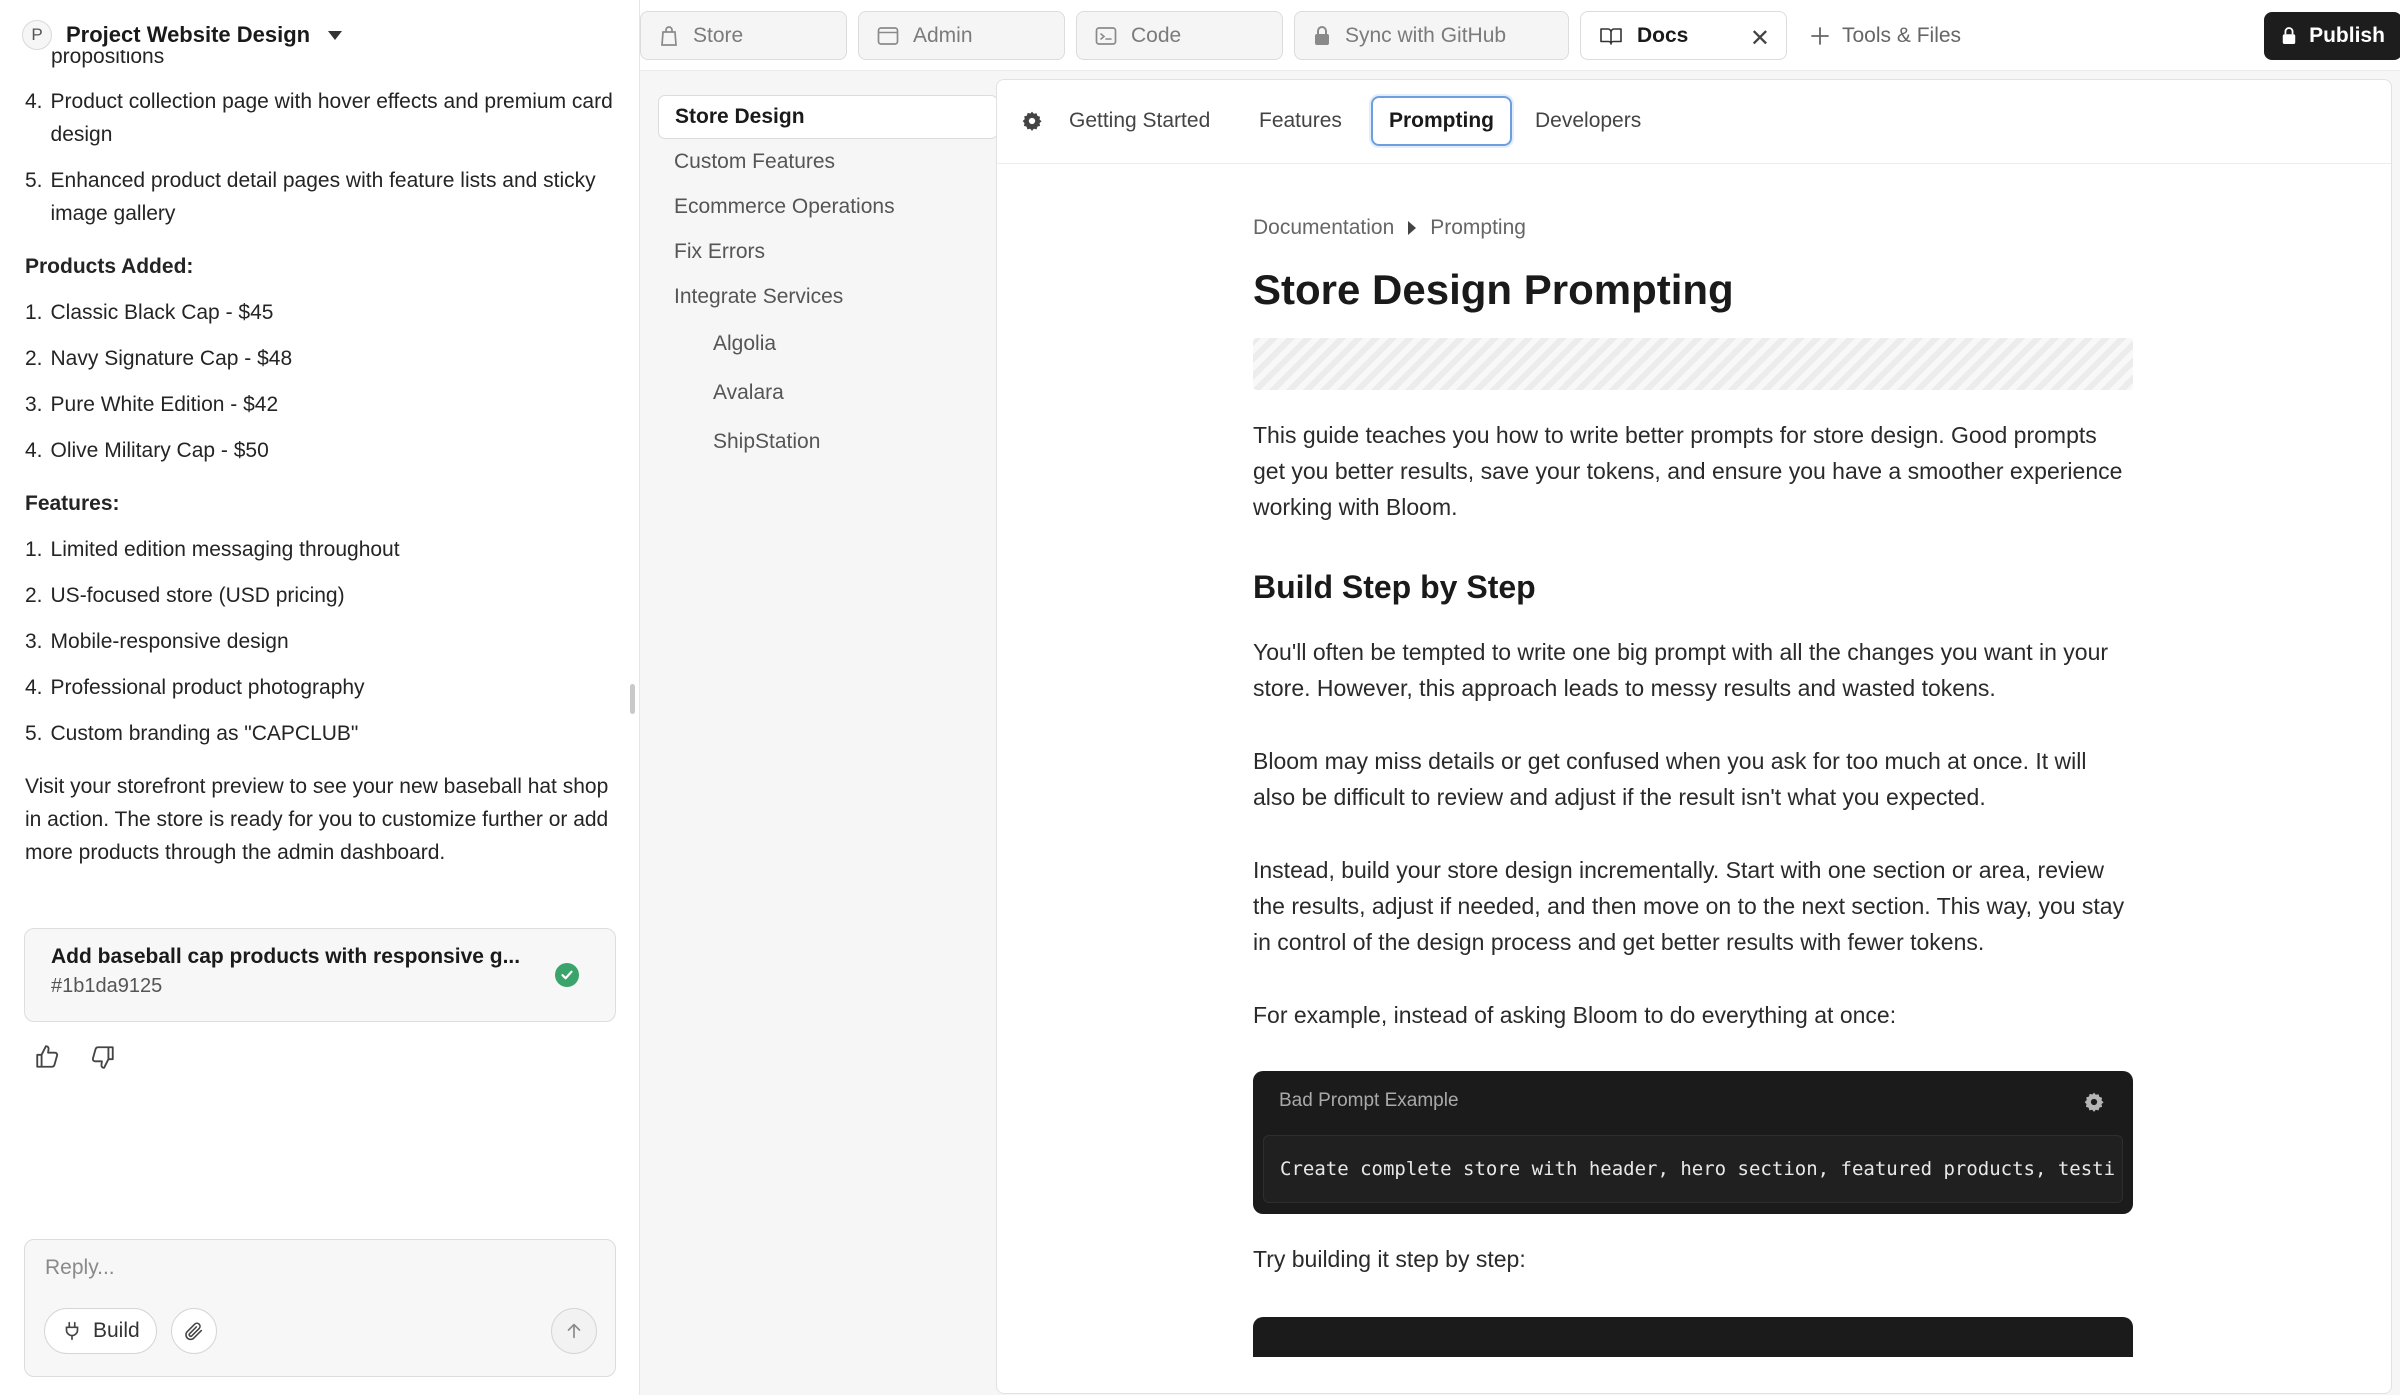 This screenshot has height=1395, width=2400. Describe the element at coordinates (1588, 121) in the screenshot. I see `tab-developers: Developers` at that location.